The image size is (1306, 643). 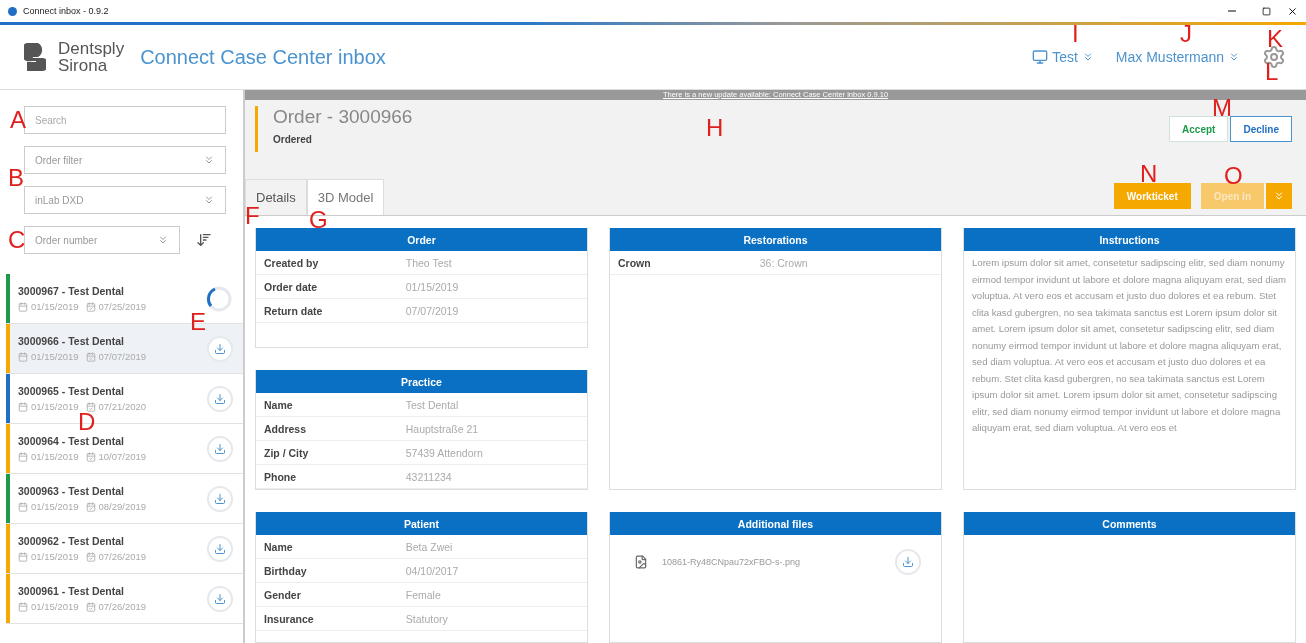 I want to click on sort-dropdown: Order number, so click(x=102, y=240).